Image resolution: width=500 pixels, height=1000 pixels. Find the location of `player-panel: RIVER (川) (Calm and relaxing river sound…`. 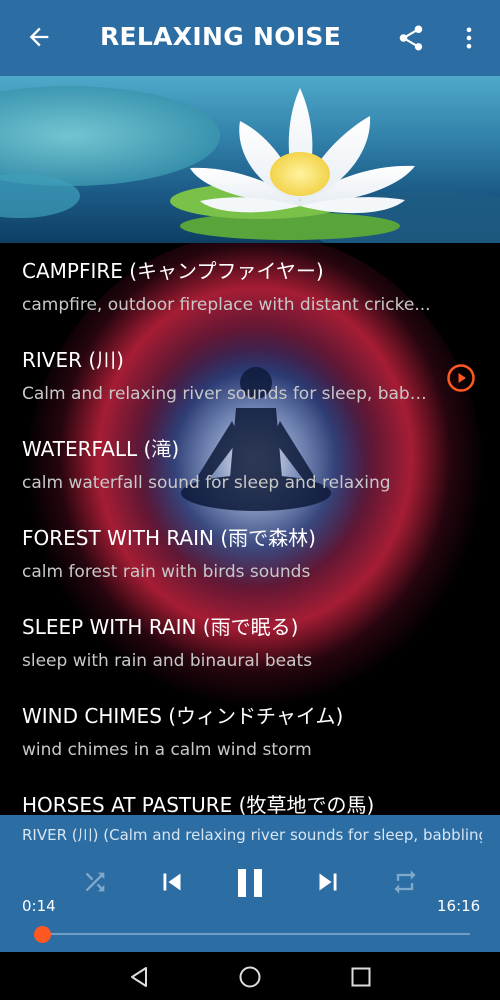

player-panel: RIVER (川) (Calm and relaxing river sound… is located at coordinates (250, 883).